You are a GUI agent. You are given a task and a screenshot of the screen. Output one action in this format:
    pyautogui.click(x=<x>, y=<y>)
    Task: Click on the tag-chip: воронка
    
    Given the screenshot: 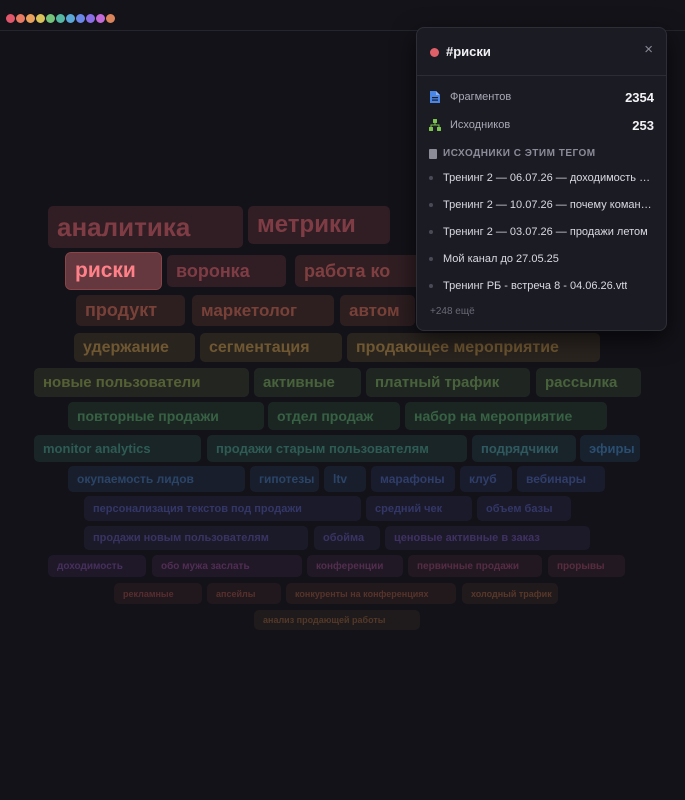 What is the action you would take?
    pyautogui.click(x=226, y=271)
    